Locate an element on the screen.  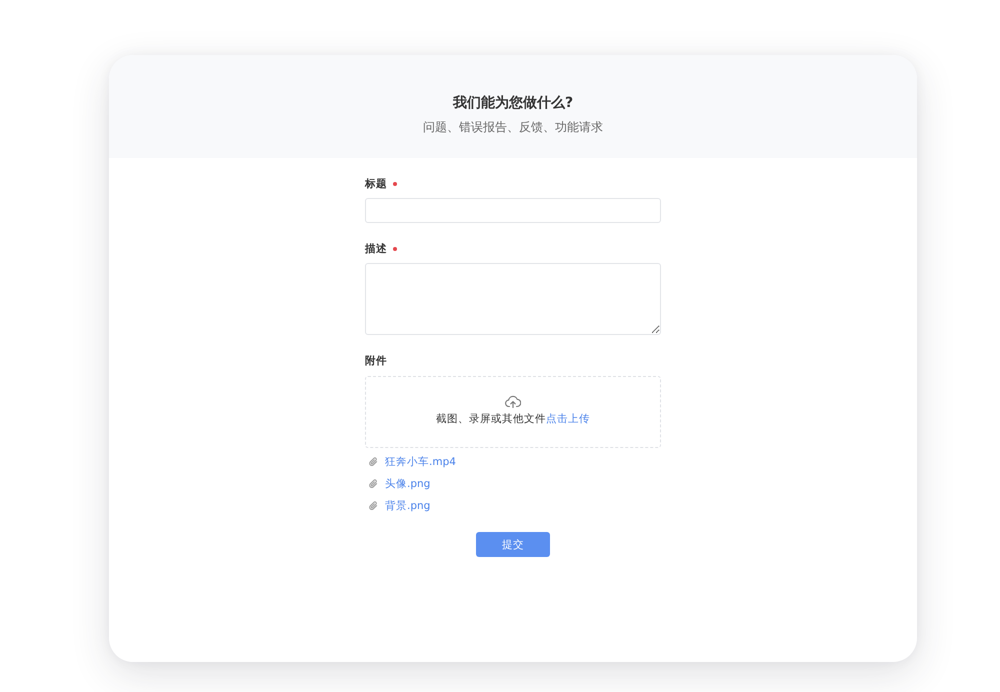
upload-link: 点击上传 is located at coordinates (568, 419).